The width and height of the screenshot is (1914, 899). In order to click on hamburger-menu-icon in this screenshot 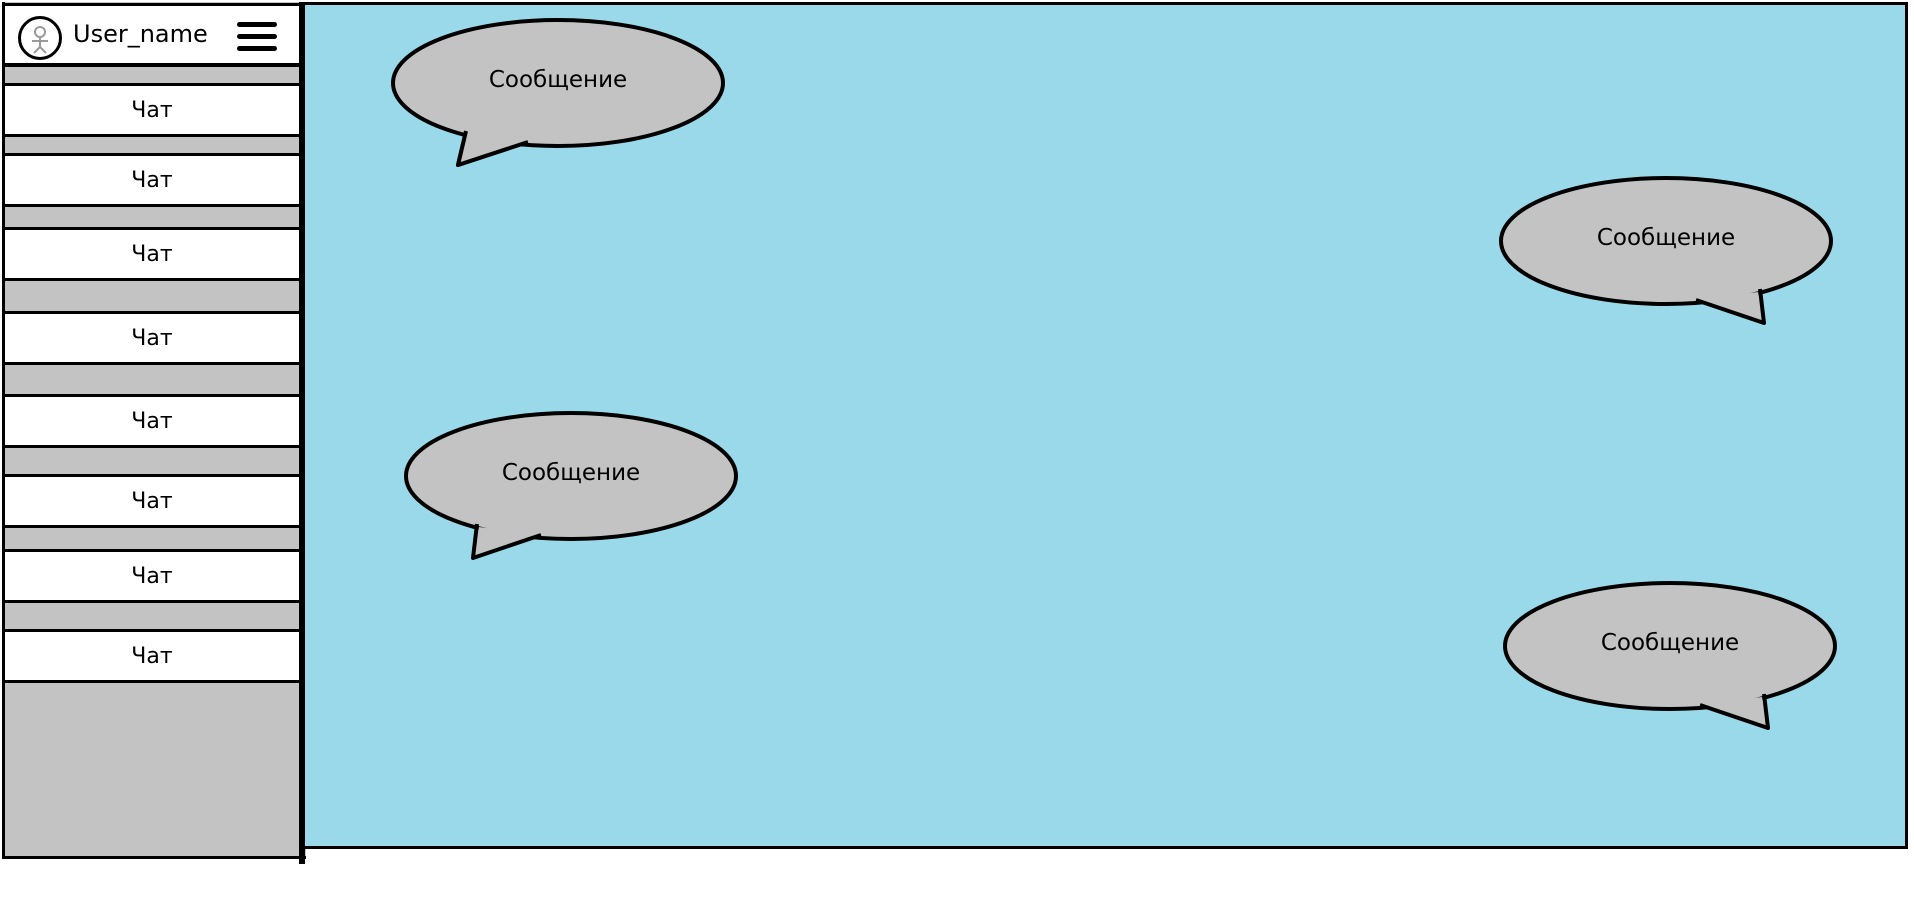, I will do `click(257, 37)`.